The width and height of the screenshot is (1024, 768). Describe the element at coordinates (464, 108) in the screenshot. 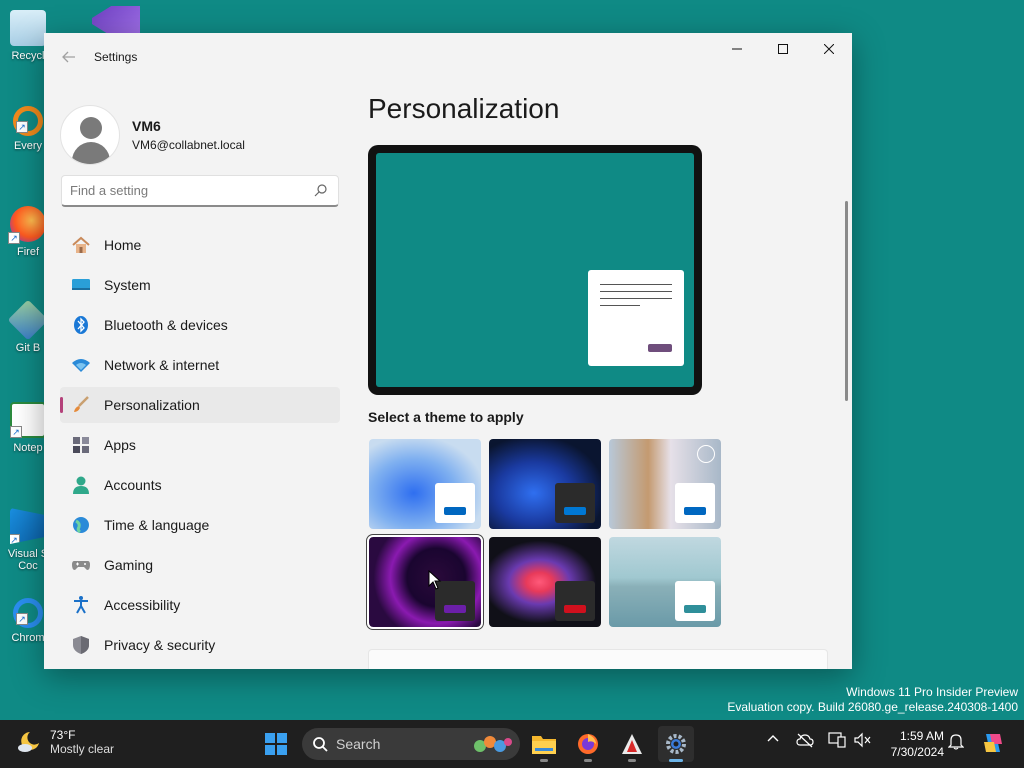

I see `page-title: Personalization` at that location.